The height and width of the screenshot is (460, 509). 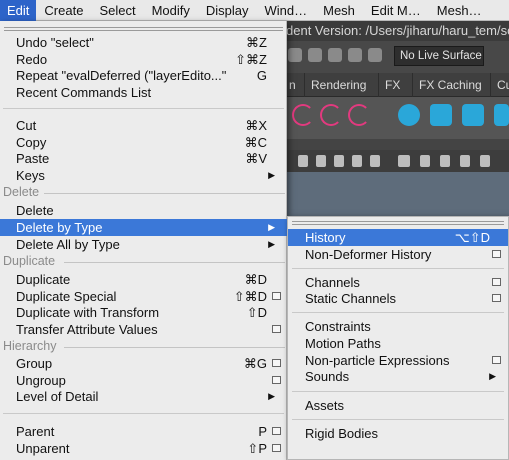 I want to click on menu-item-label: Constraints, so click(x=338, y=326).